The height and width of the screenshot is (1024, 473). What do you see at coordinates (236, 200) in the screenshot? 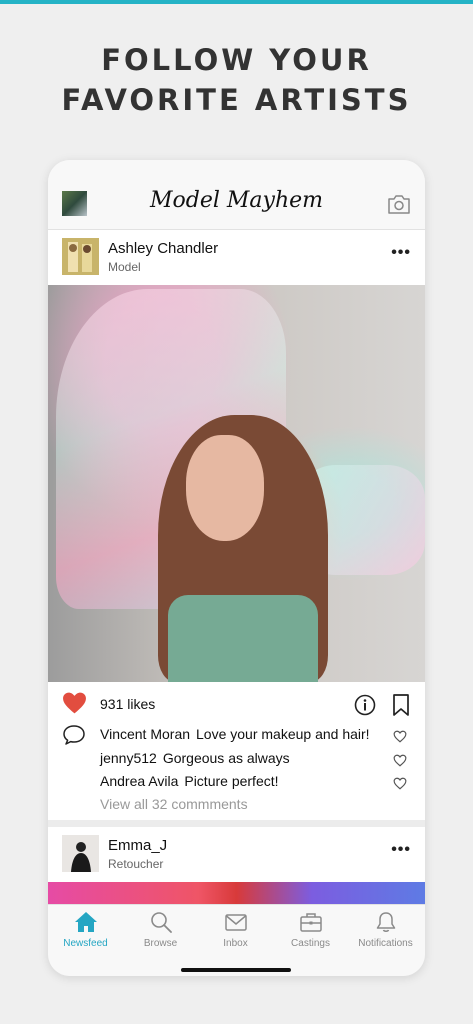
I see `app-logo: Model Mayhem` at bounding box center [236, 200].